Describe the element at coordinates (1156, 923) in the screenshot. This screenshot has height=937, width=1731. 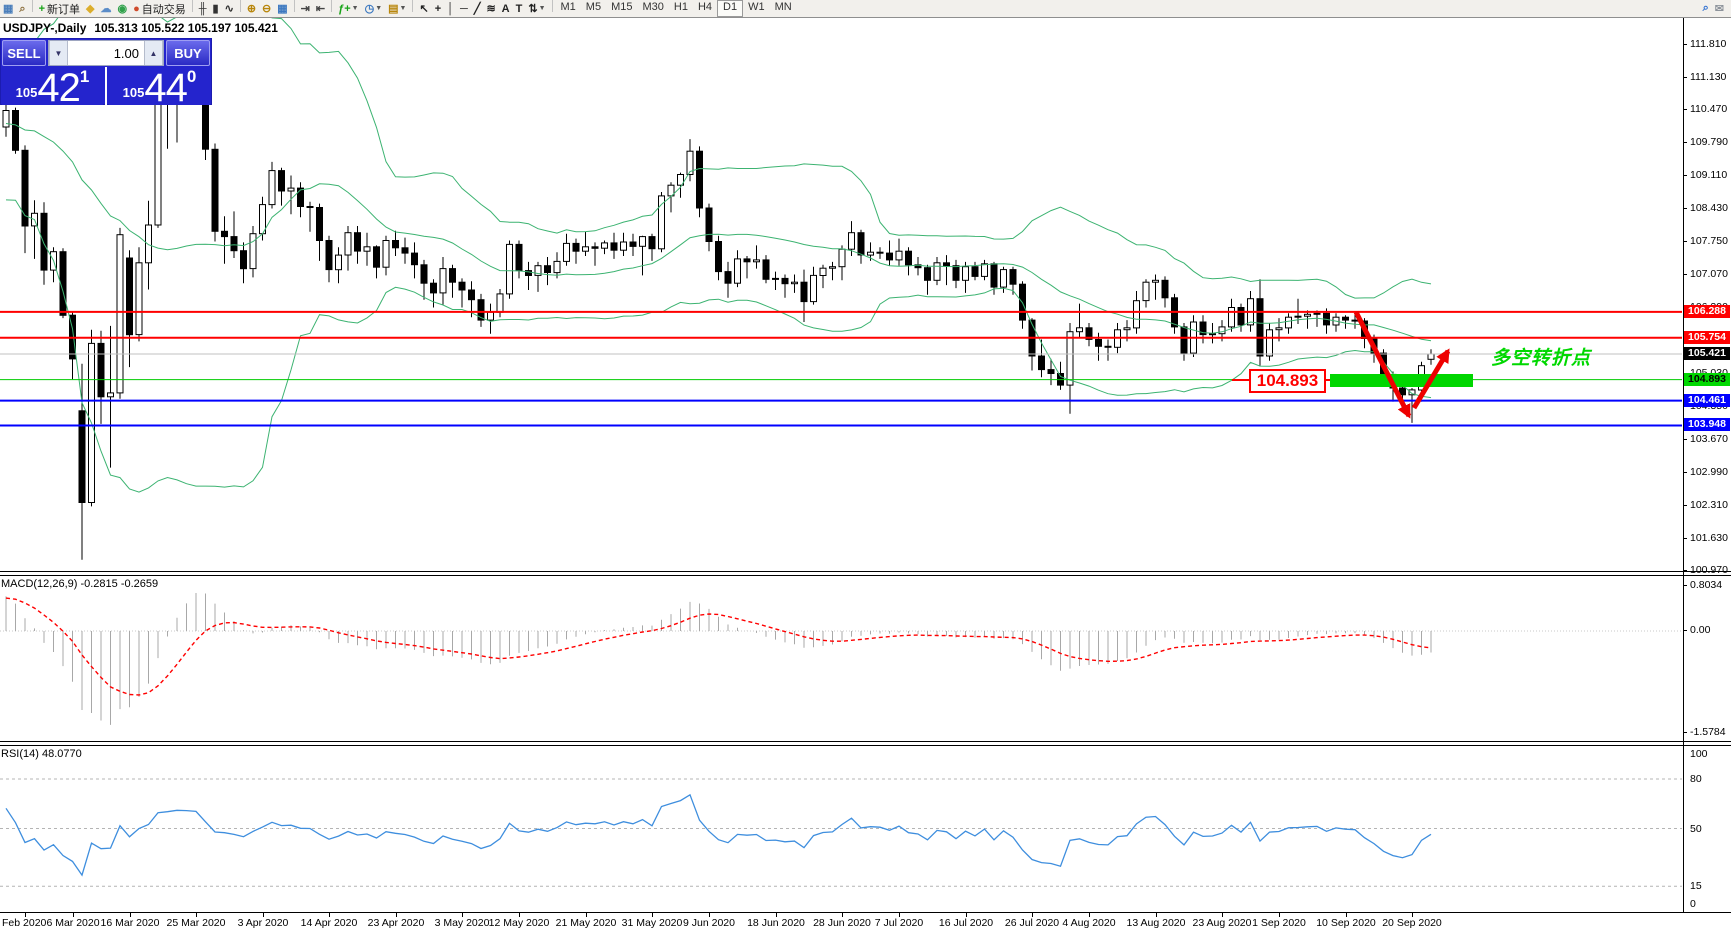
I see `date-label: 13 Aug 2020` at that location.